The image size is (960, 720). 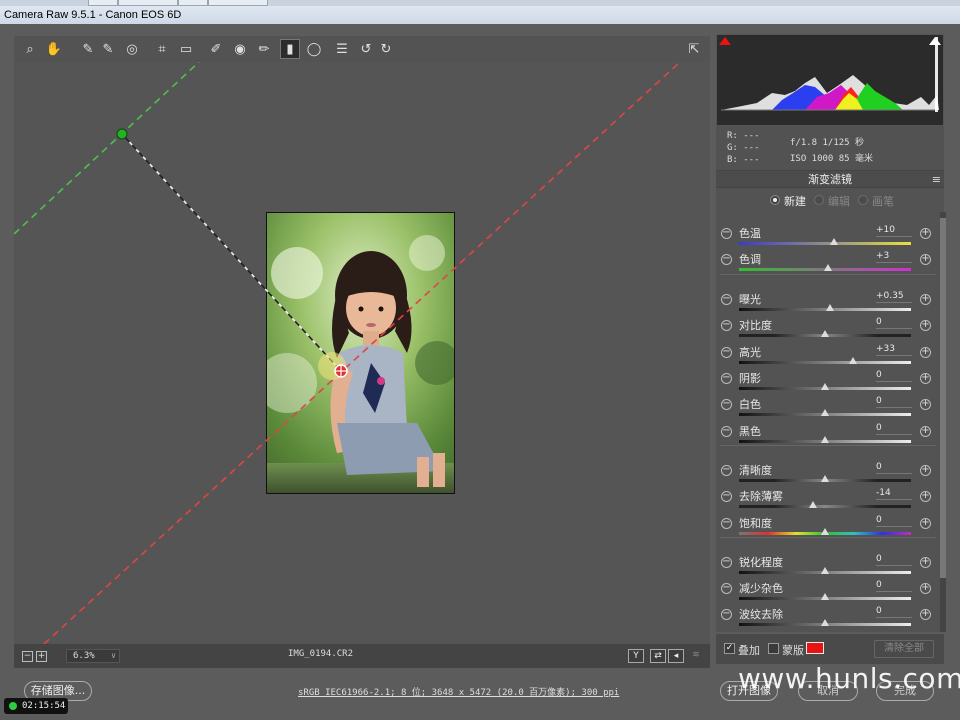 I want to click on file-name: IMG_0194.CR2, so click(x=321, y=654).